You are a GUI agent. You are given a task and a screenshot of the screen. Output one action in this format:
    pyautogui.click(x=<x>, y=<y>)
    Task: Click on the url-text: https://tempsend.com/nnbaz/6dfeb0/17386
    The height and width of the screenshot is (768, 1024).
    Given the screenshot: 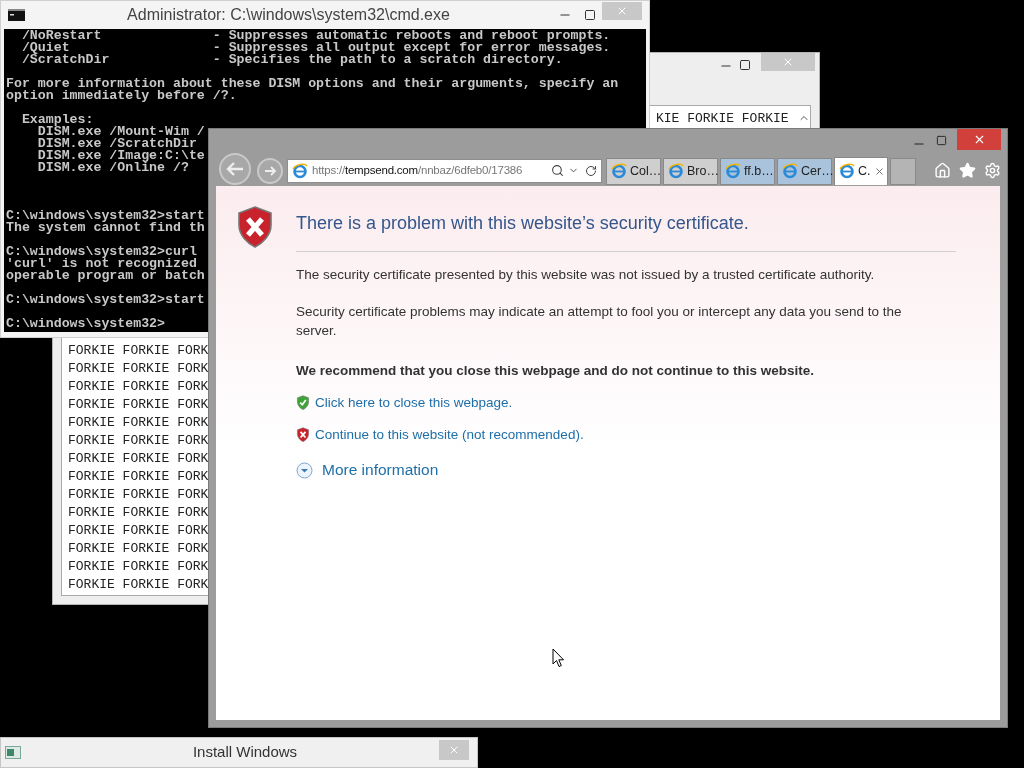 What is the action you would take?
    pyautogui.click(x=418, y=170)
    